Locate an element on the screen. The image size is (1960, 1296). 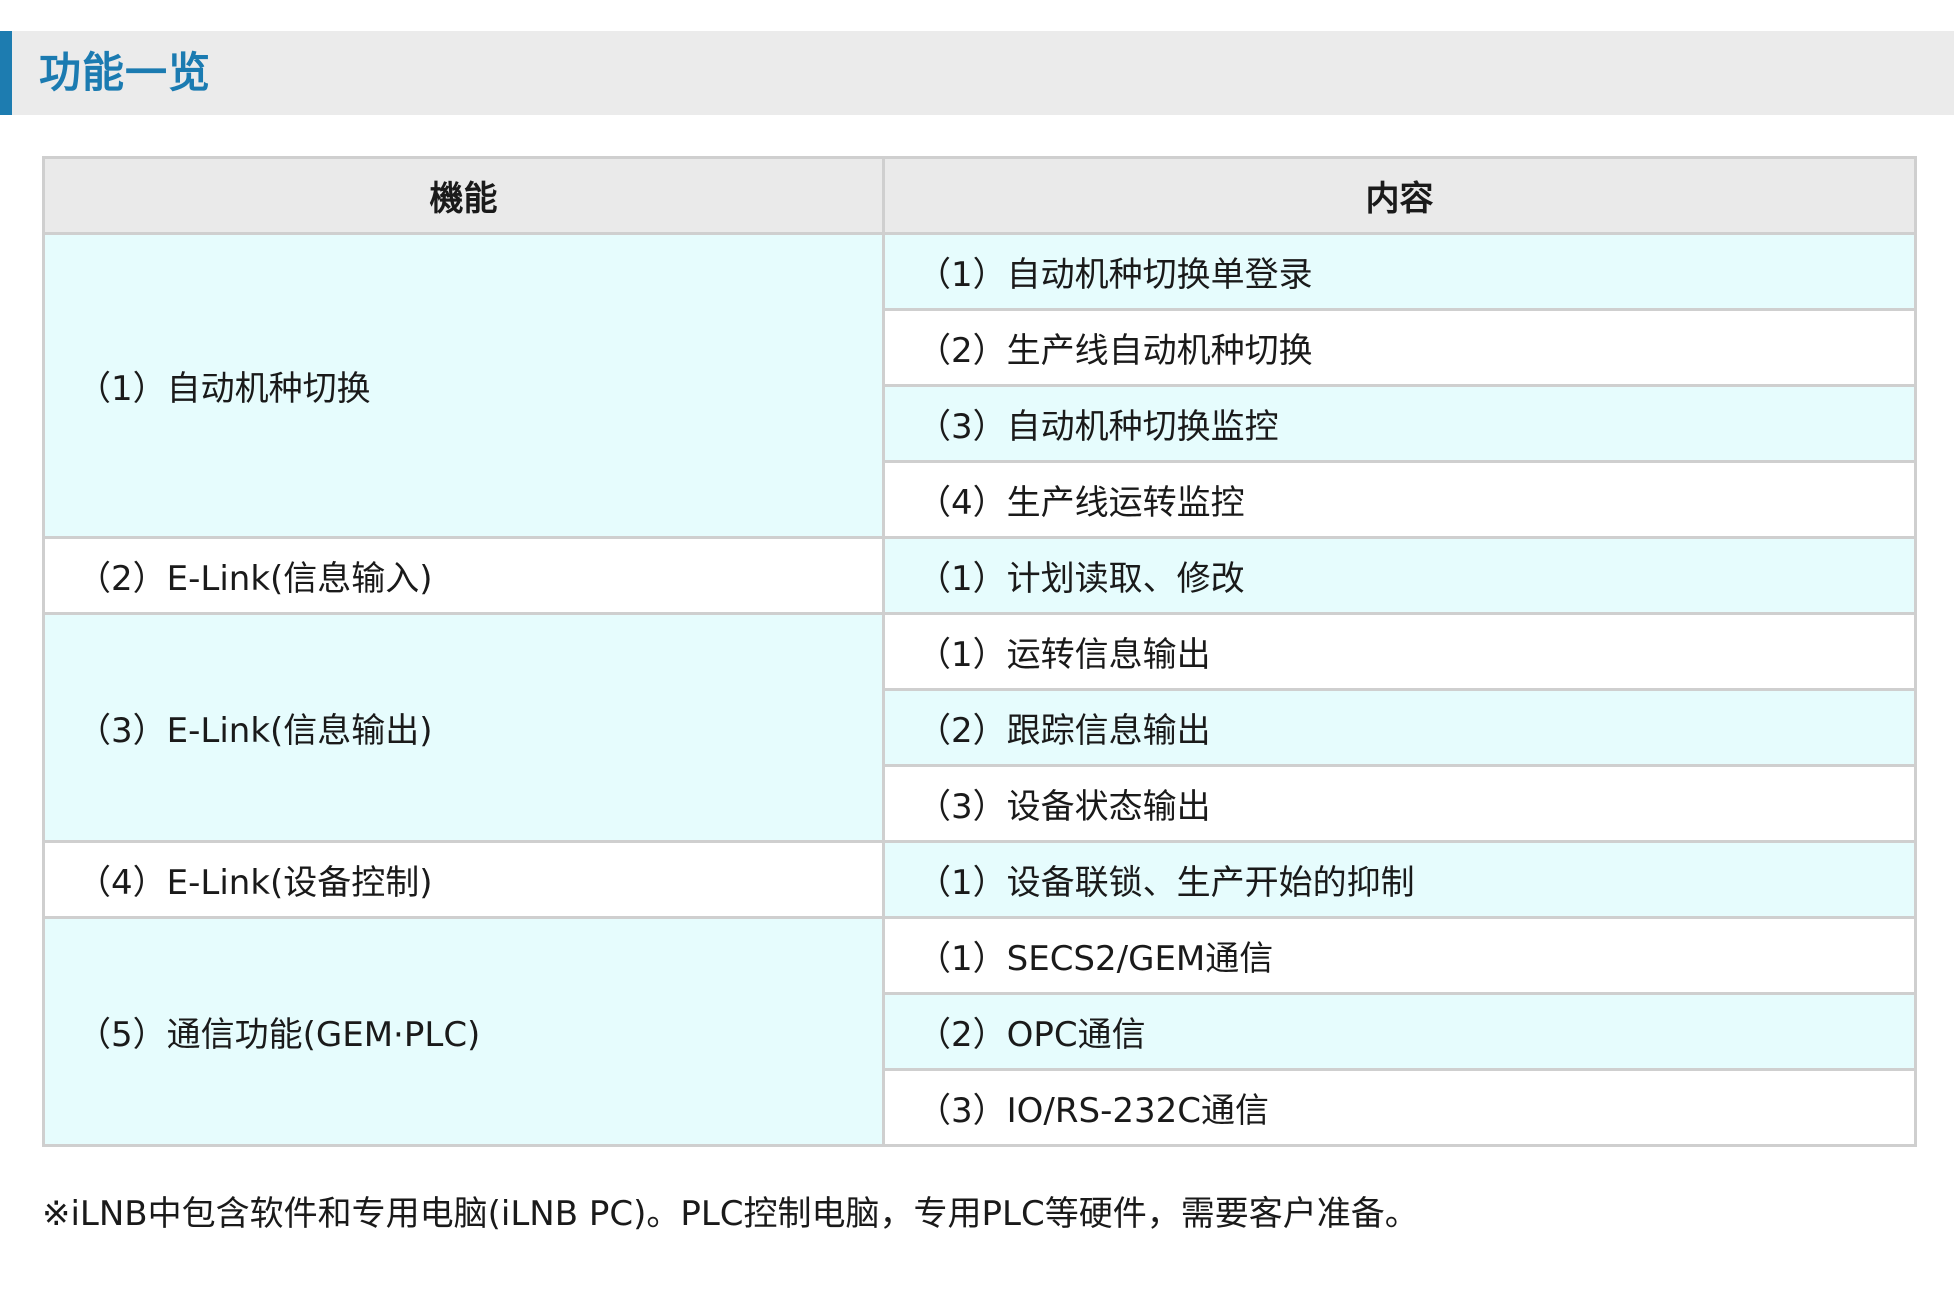
content-cell: （3）IO/RS-232C通信 is located at coordinates (1399, 1107).